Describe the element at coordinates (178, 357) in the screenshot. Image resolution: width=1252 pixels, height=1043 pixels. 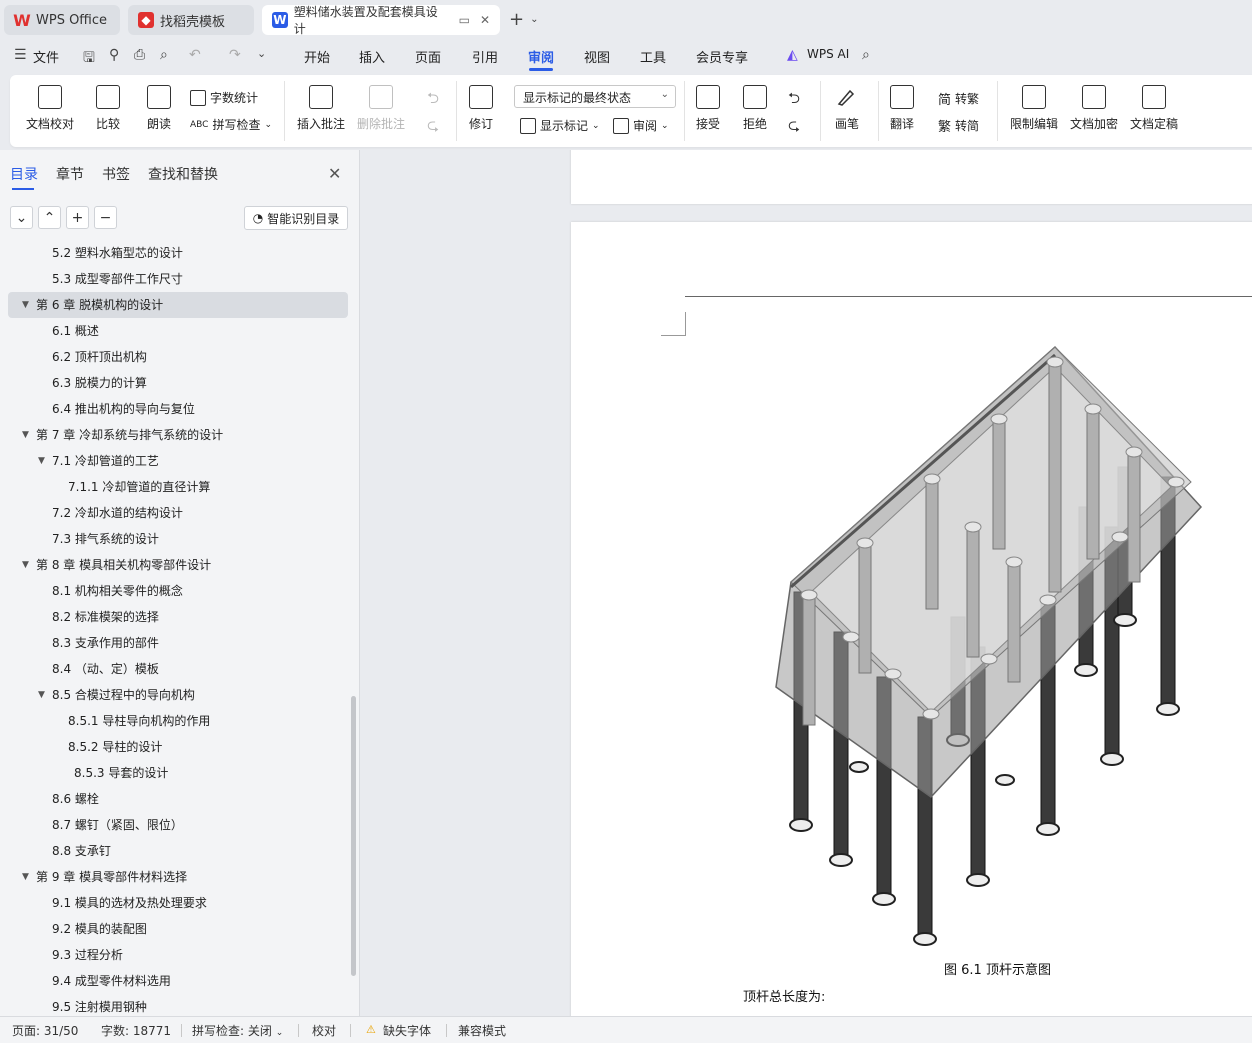
I see `toc-item: 6.2 顶杆顶出机构` at that location.